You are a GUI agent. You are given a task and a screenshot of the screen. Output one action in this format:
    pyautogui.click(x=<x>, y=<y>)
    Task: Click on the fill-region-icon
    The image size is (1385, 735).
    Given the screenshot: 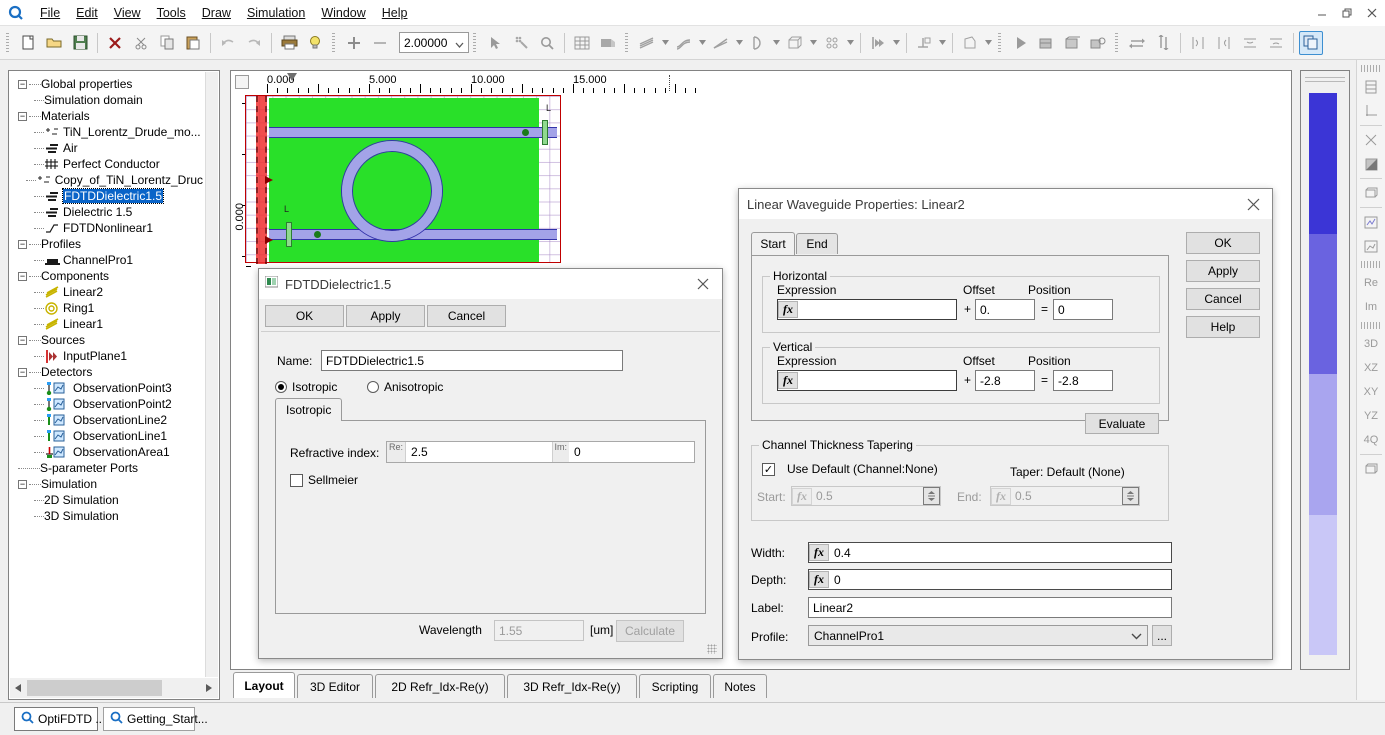 What is the action you would take?
    pyautogui.click(x=608, y=43)
    